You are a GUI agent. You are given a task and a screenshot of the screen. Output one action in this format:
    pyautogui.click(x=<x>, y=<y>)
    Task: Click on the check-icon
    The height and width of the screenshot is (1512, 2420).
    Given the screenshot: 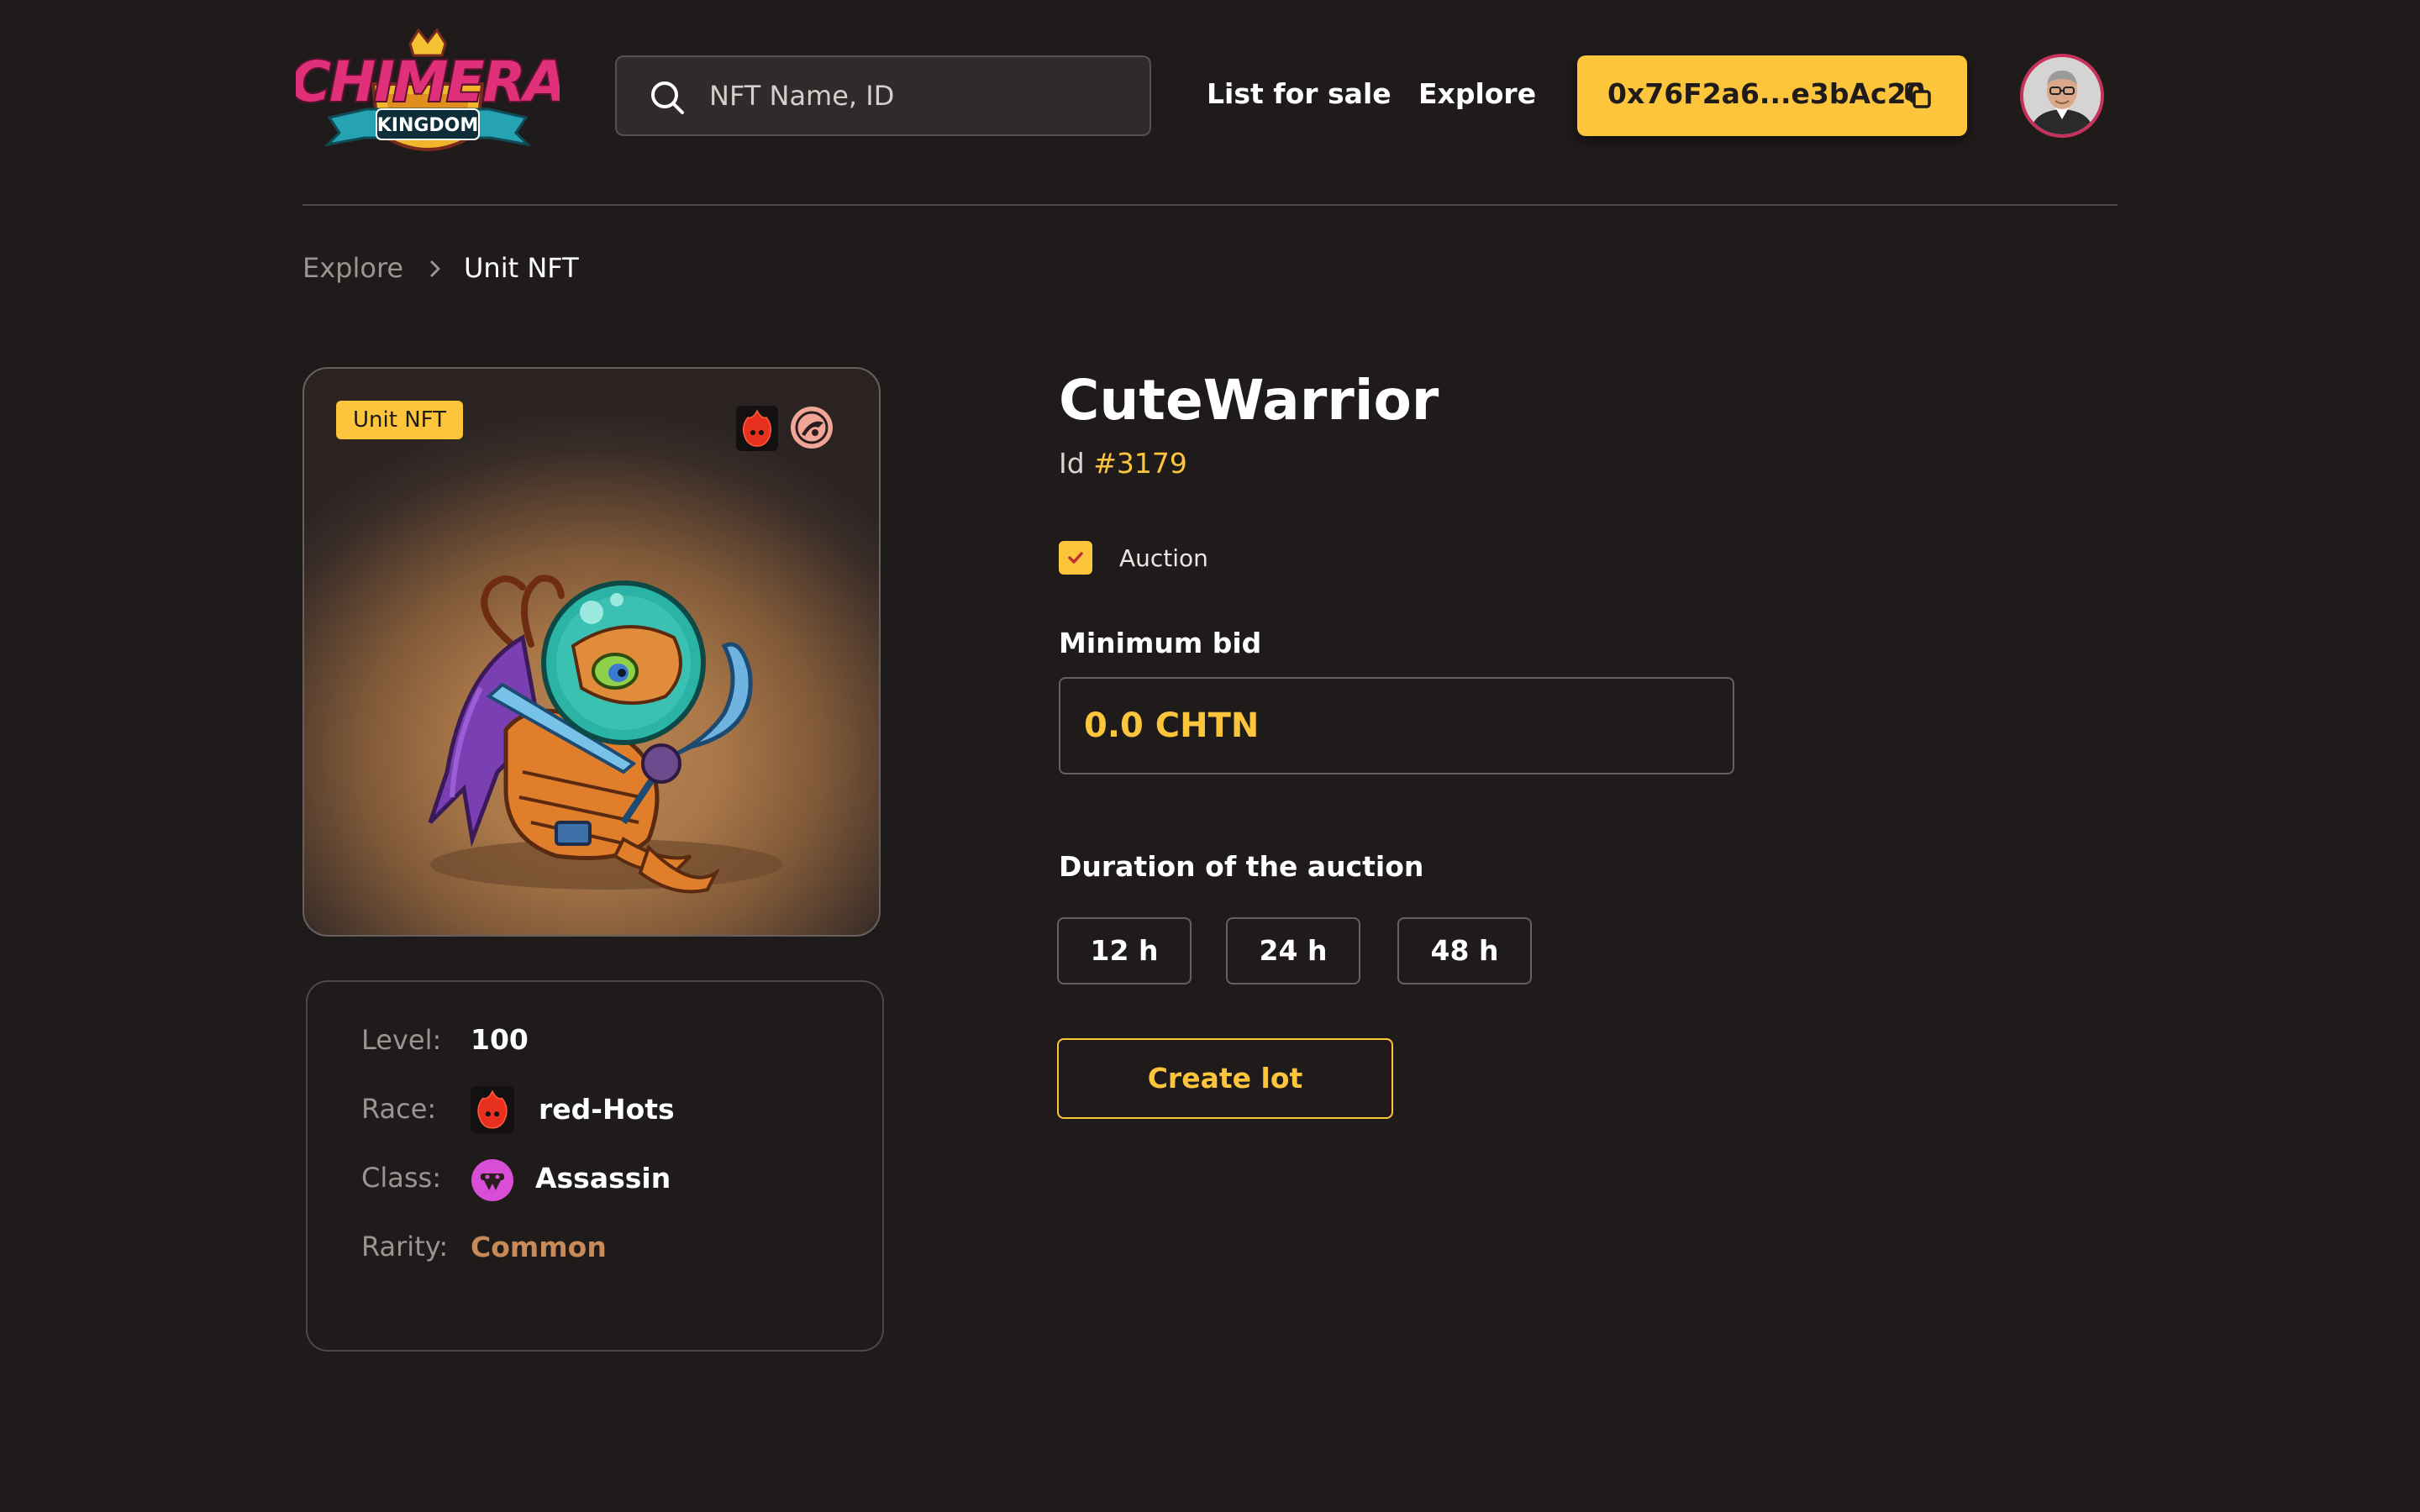 What is the action you would take?
    pyautogui.click(x=1075, y=558)
    